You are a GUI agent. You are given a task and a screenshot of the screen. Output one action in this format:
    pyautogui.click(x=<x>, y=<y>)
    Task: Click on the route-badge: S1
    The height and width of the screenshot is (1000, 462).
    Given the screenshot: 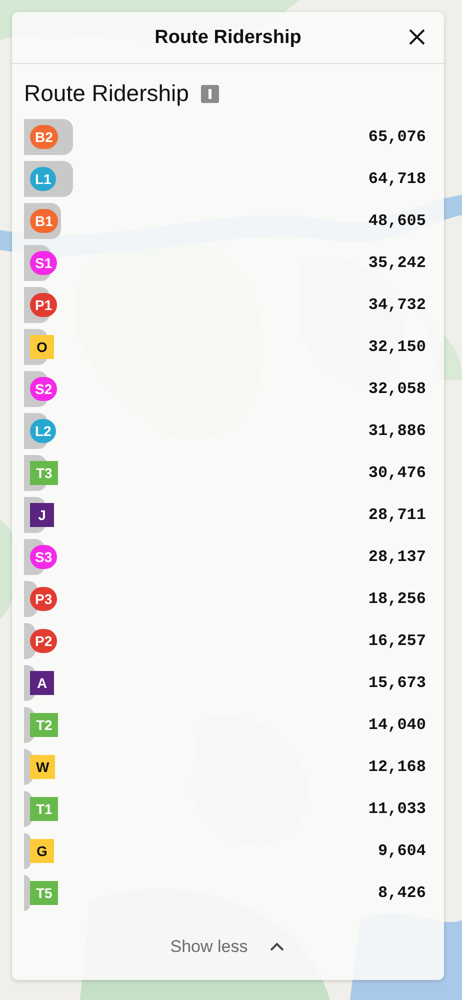 What is the action you would take?
    pyautogui.click(x=44, y=263)
    